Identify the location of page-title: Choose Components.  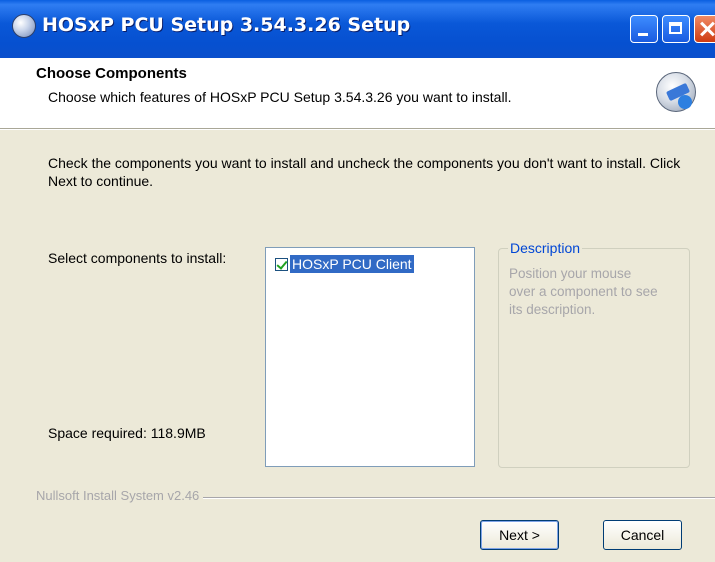
(111, 73).